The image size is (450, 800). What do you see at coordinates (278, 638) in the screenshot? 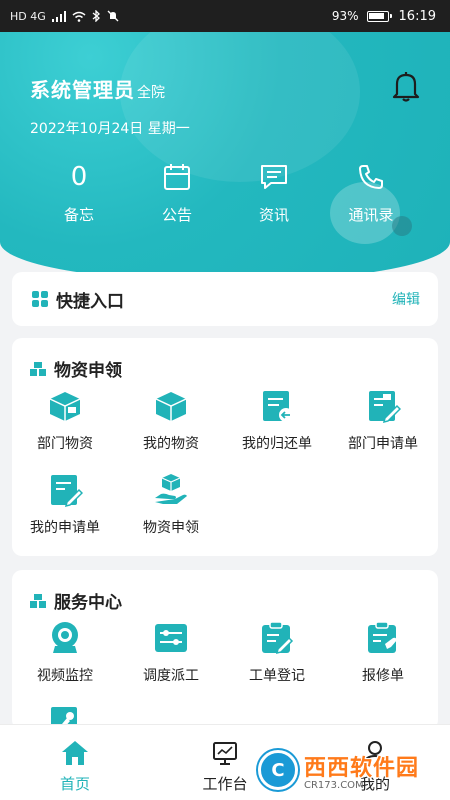
I see `work-order-icon` at bounding box center [278, 638].